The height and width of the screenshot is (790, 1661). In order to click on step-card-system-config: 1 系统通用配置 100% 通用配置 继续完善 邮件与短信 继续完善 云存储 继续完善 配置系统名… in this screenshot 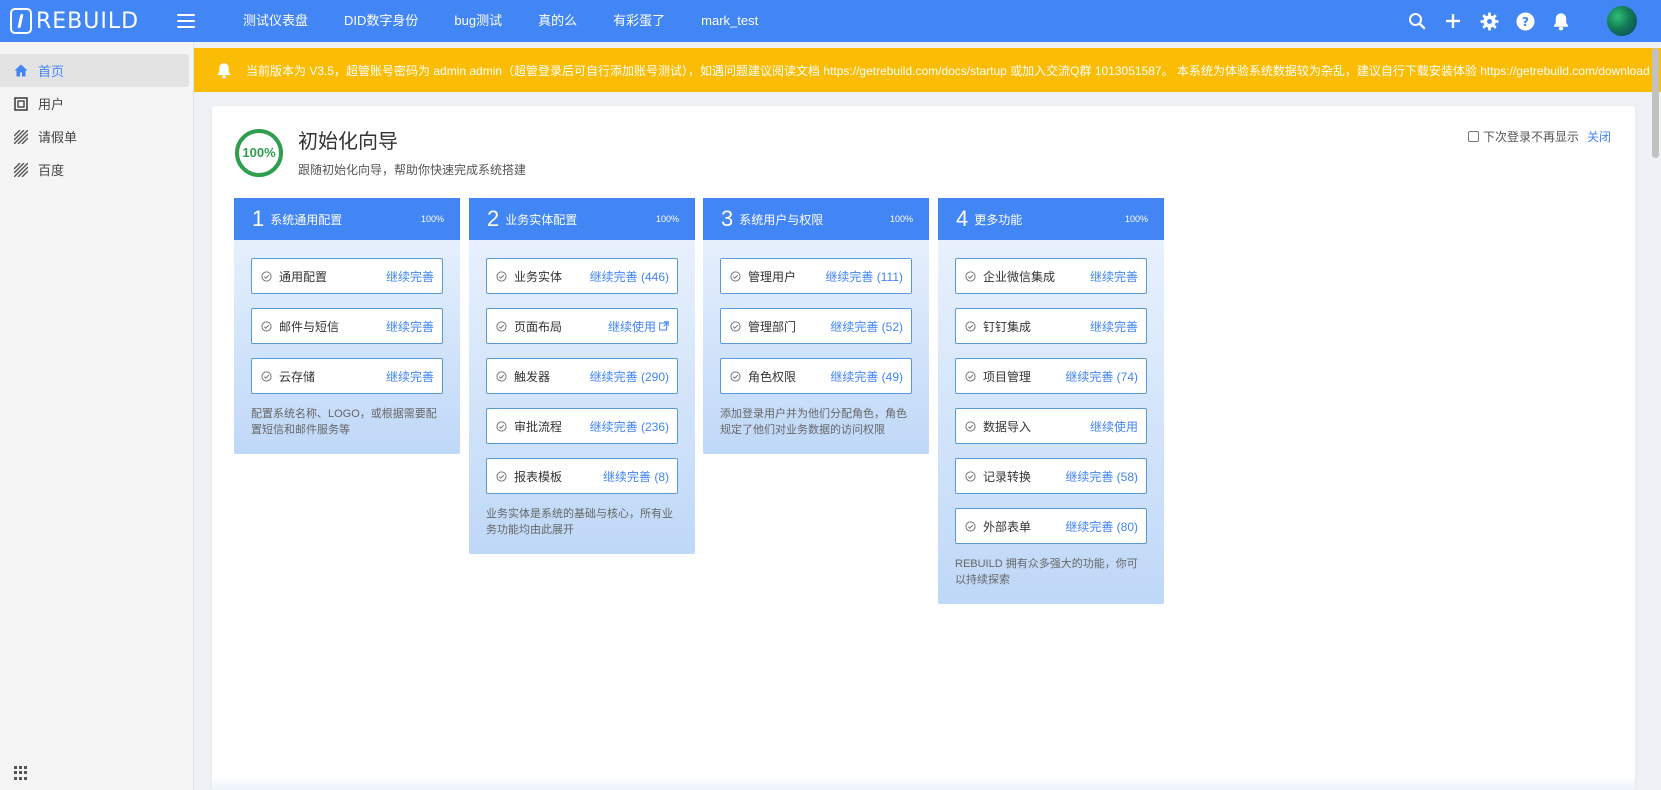, I will do `click(347, 326)`.